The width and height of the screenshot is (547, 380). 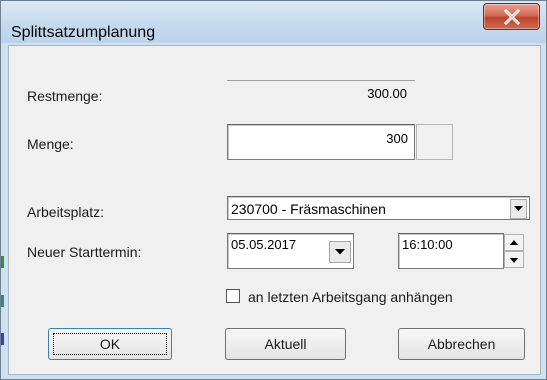 I want to click on starttermin-label: Neuer Starttermin:, so click(x=84, y=252).